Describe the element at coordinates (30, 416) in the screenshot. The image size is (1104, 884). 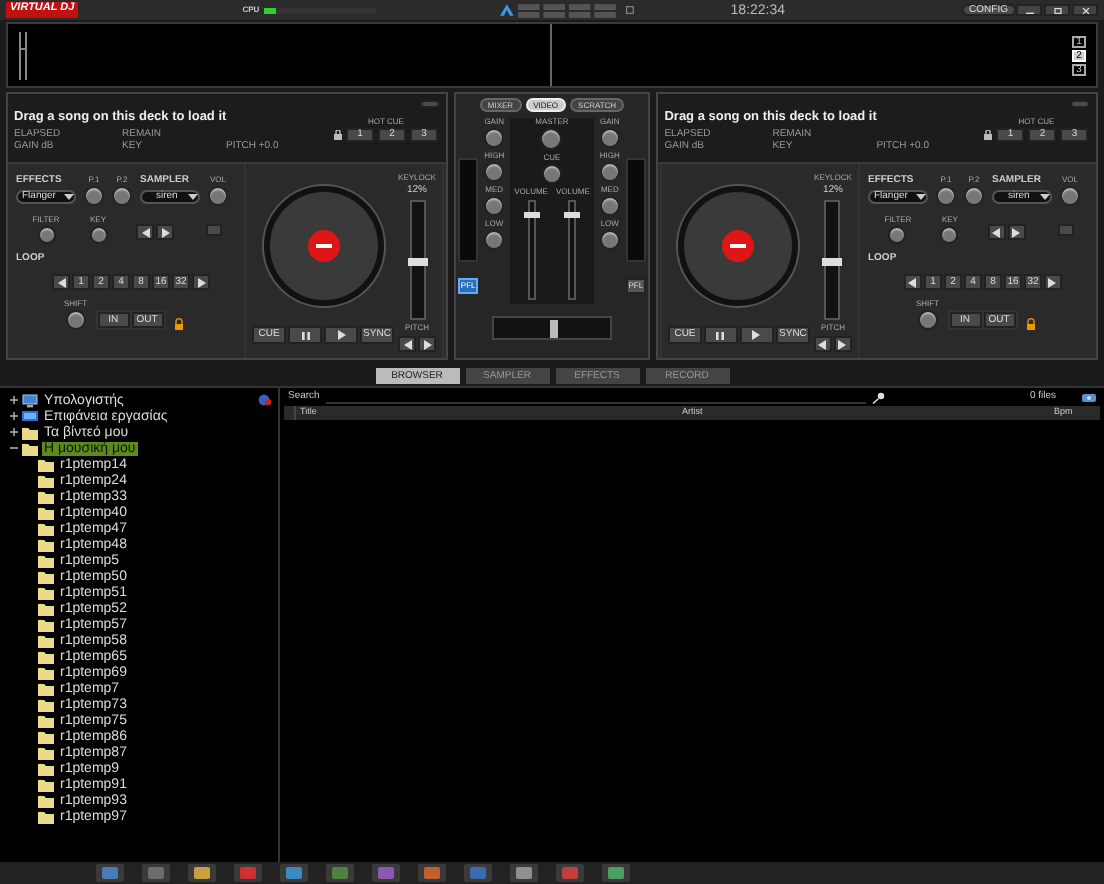
I see `monitor-icon` at that location.